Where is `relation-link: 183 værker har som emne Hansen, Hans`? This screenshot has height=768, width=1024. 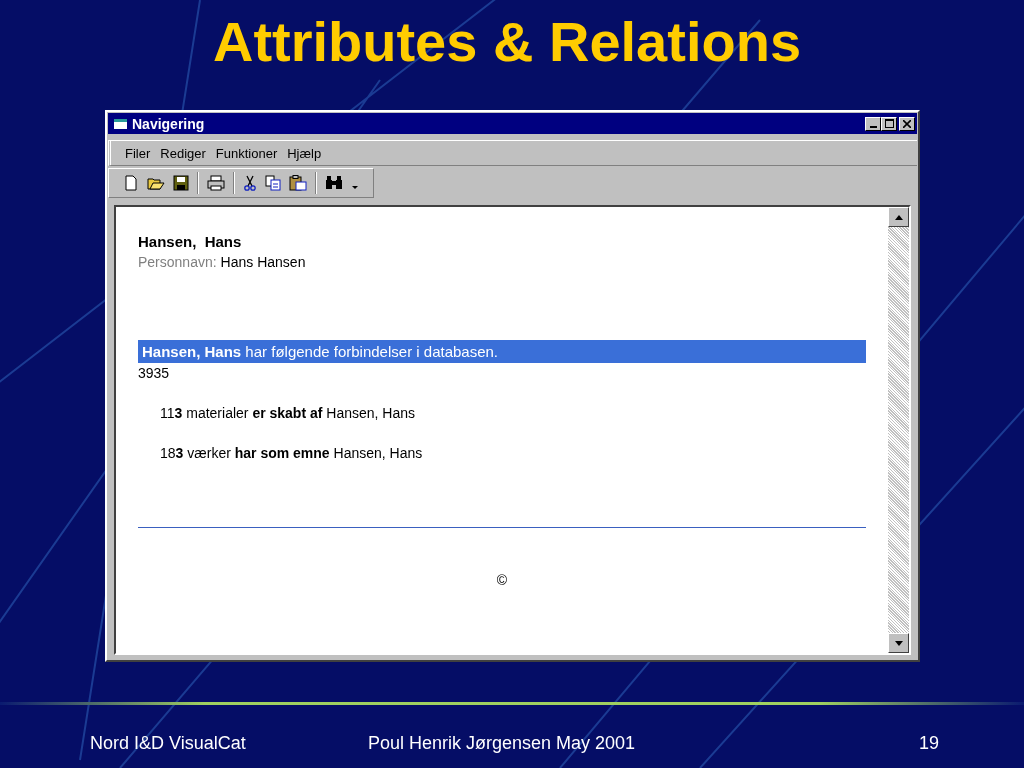 relation-link: 183 værker har som emne Hansen, Hans is located at coordinates (291, 453).